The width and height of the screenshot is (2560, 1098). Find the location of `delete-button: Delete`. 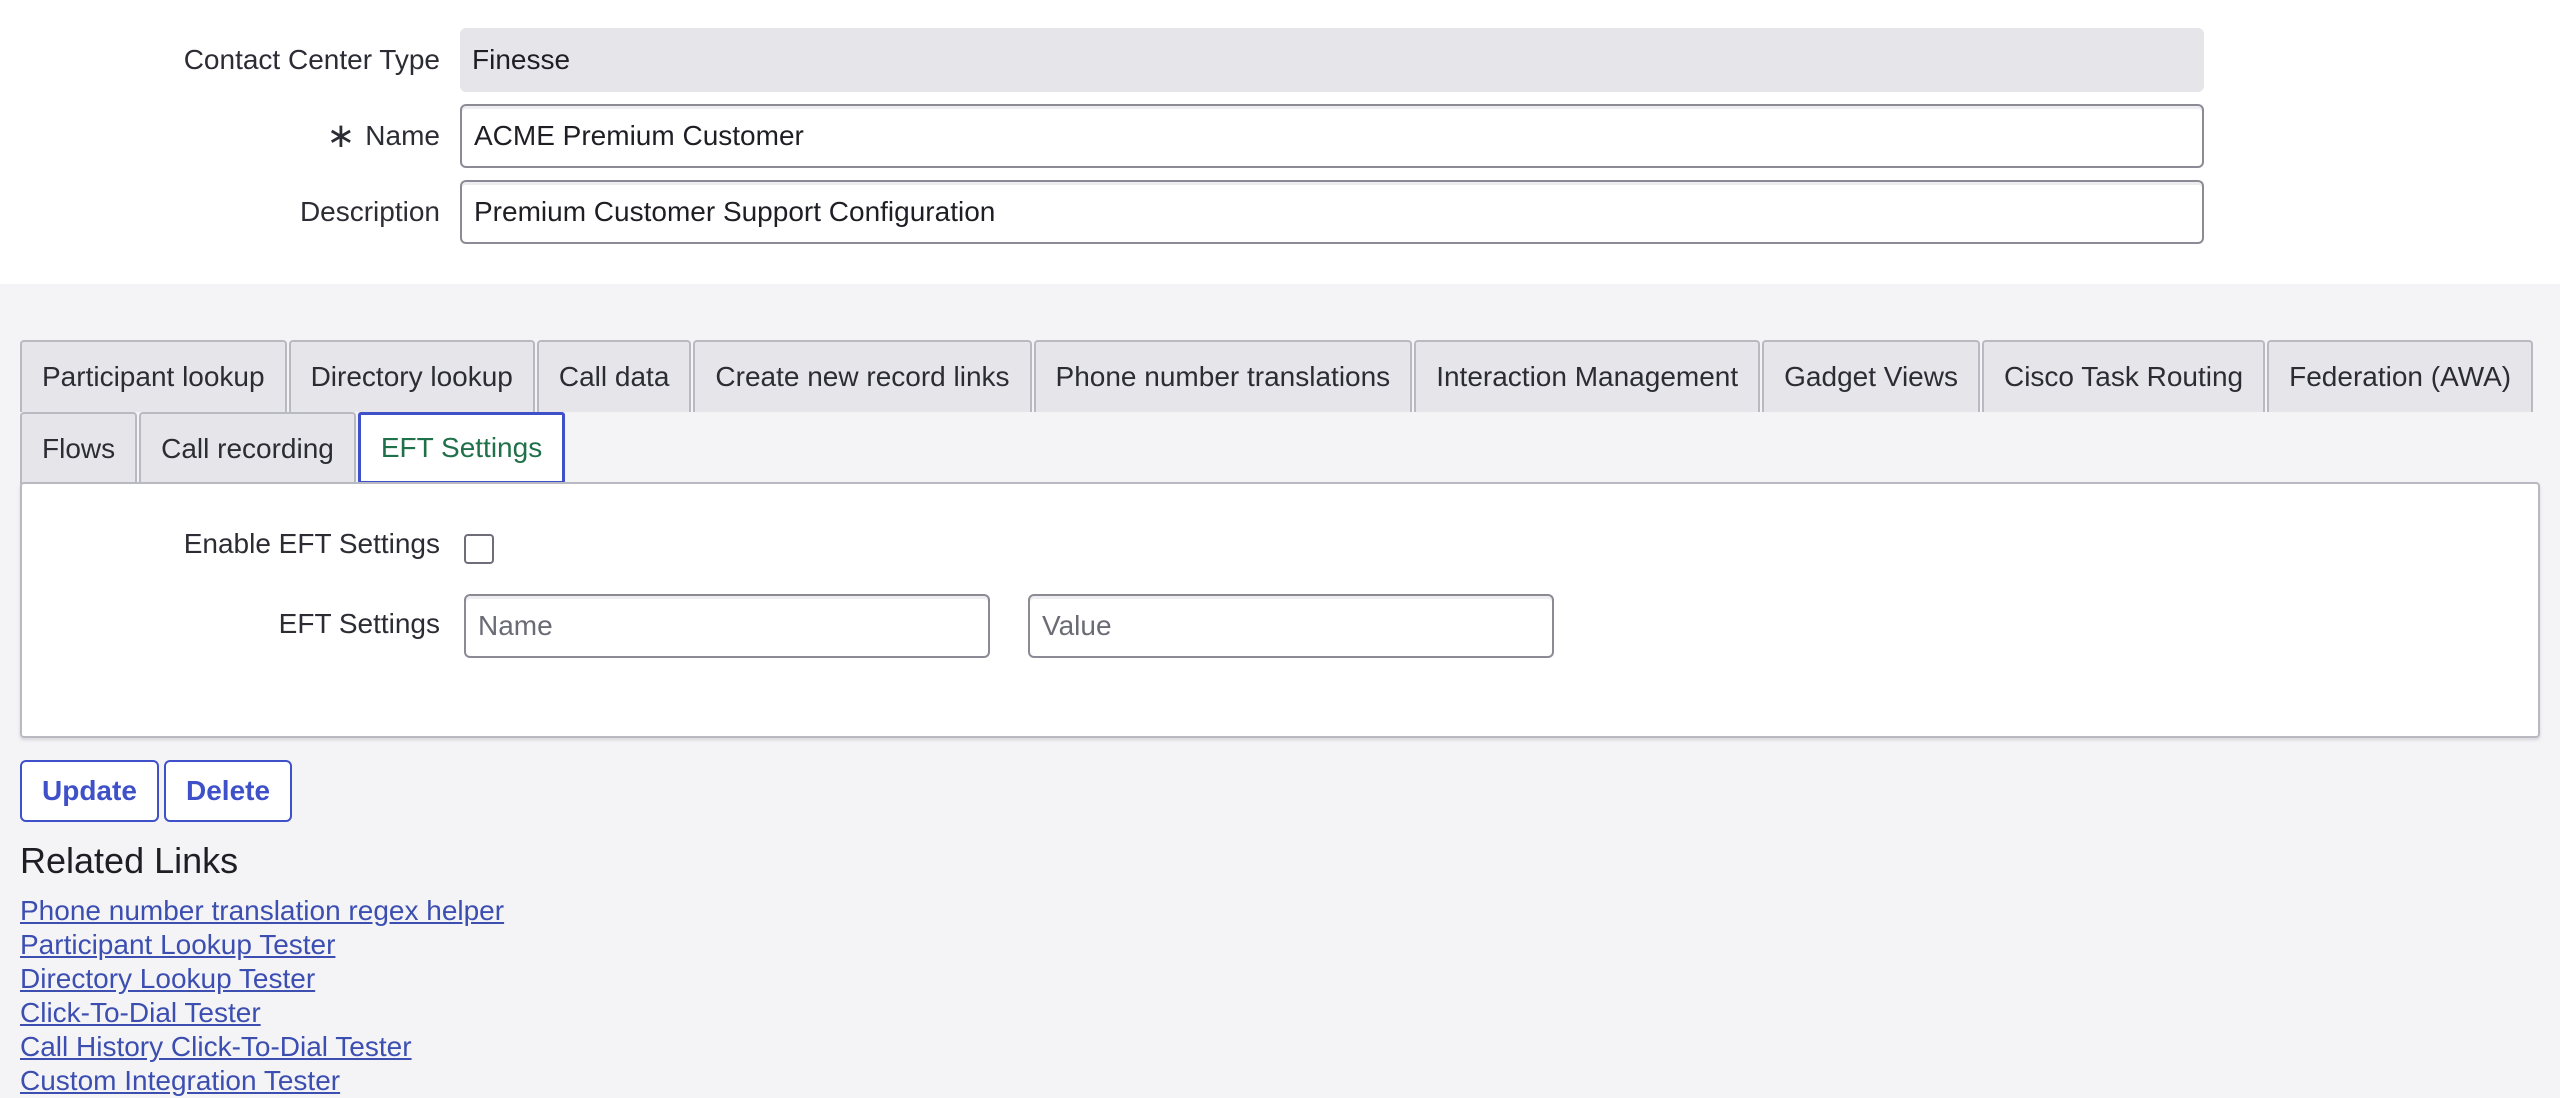

delete-button: Delete is located at coordinates (228, 791).